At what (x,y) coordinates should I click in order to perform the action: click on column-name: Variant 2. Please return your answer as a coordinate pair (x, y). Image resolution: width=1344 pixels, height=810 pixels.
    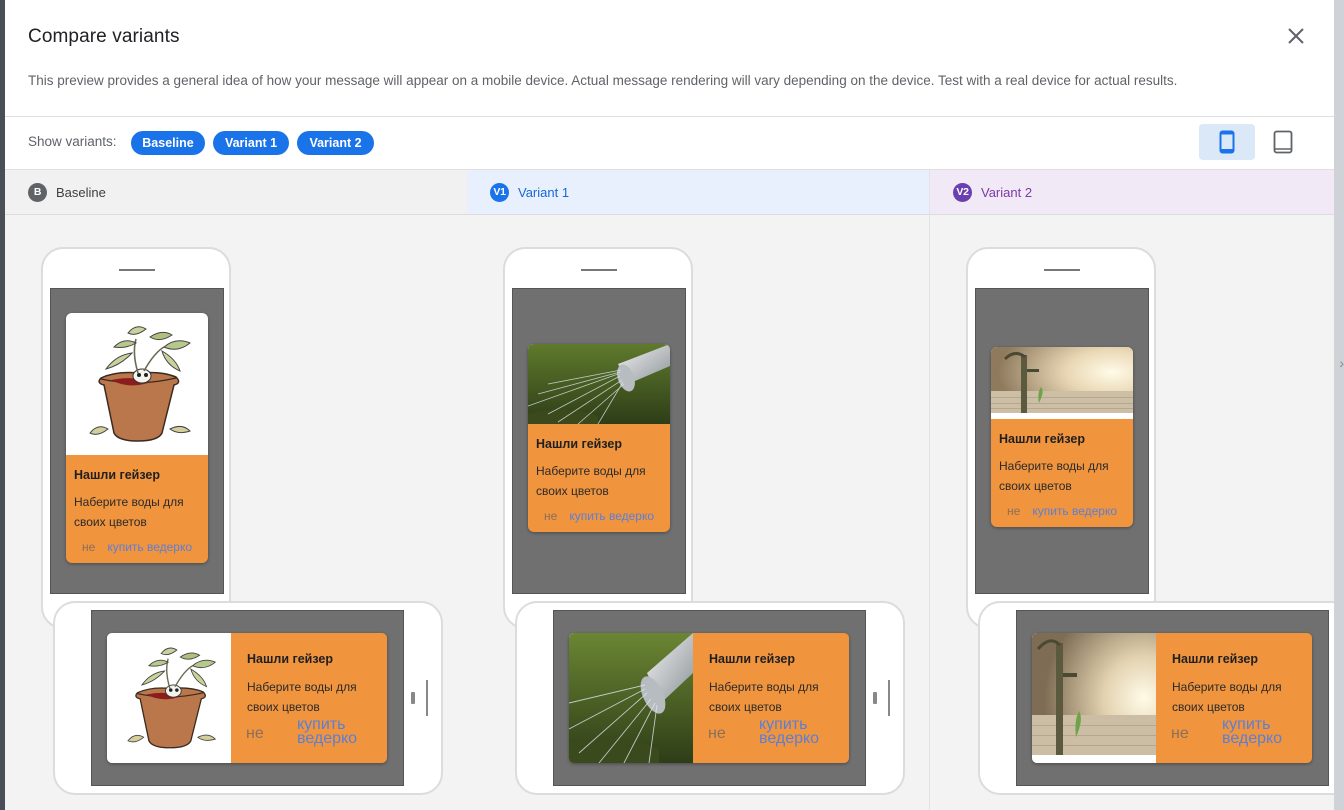
    Looking at the image, I should click on (1007, 192).